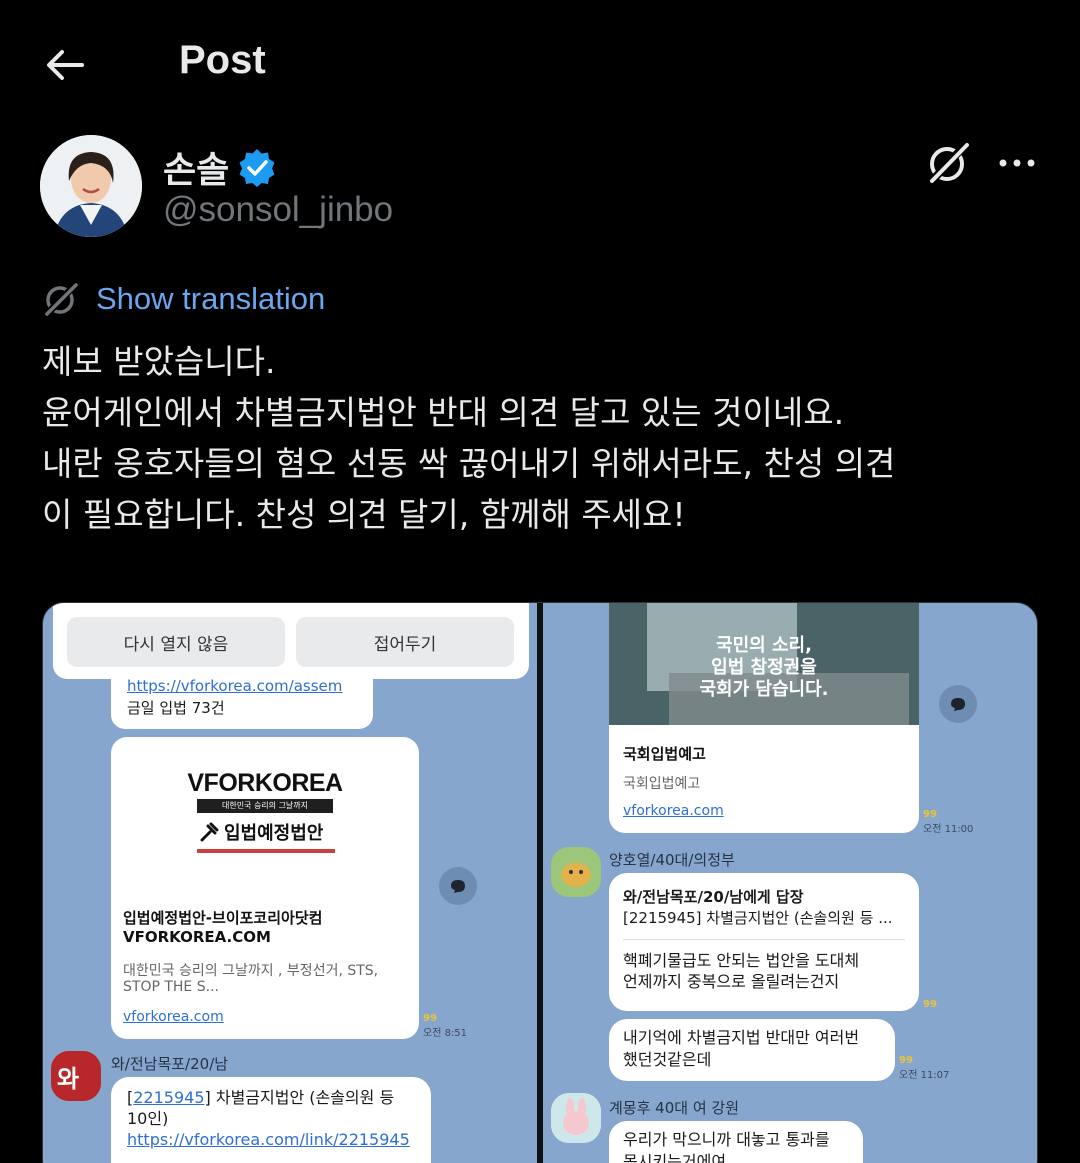 This screenshot has width=1080, height=1163. I want to click on avatar, so click(91, 186).